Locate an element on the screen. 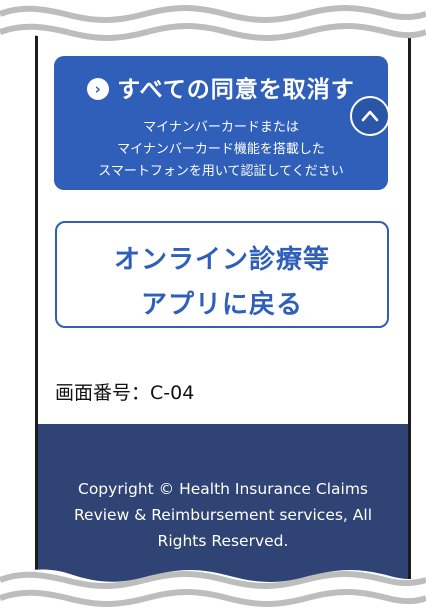 The width and height of the screenshot is (426, 613). return-to-app-button: オンライン診療等 アプリに戻る is located at coordinates (222, 274).